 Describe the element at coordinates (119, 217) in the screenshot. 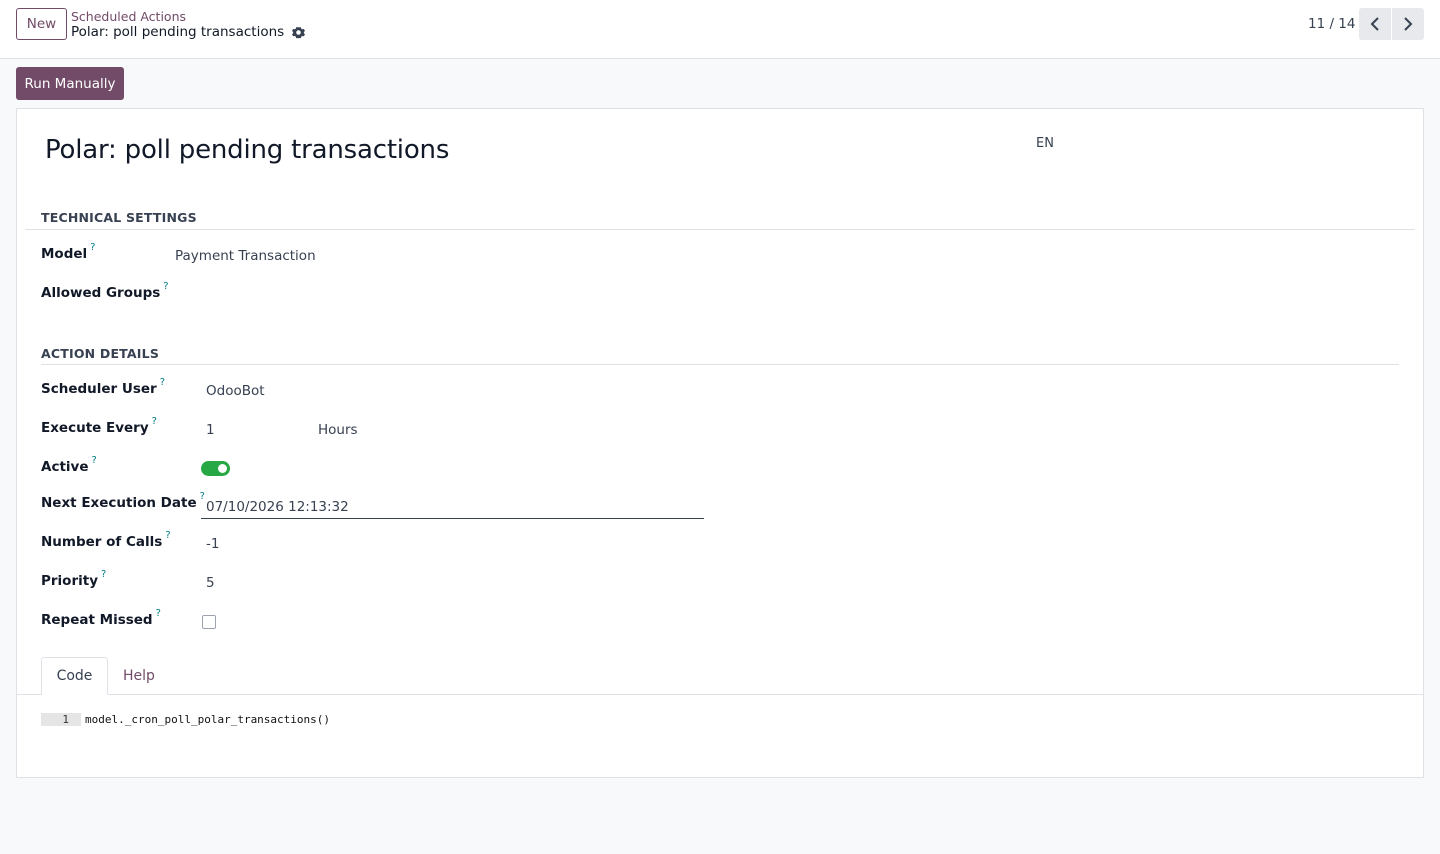

I see `technical-settings-title: TECHNICAL SETTINGS` at that location.